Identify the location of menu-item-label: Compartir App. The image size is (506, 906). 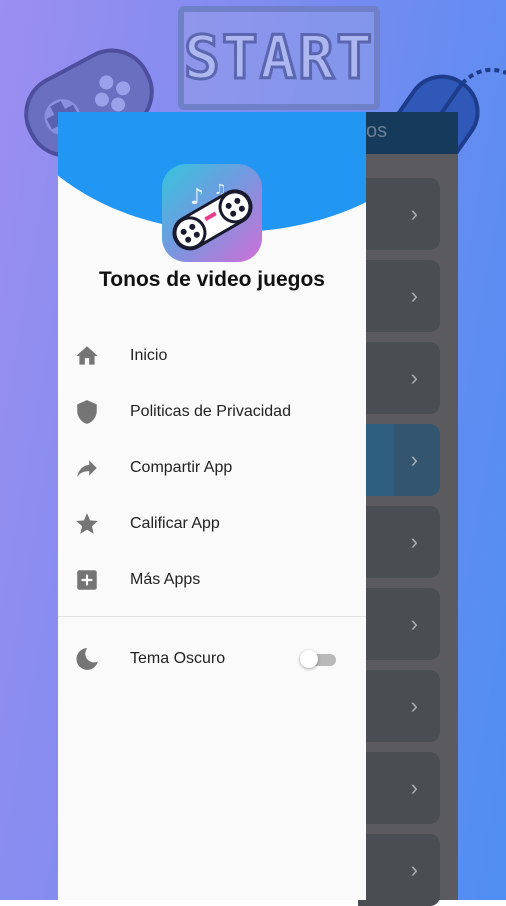
(181, 467).